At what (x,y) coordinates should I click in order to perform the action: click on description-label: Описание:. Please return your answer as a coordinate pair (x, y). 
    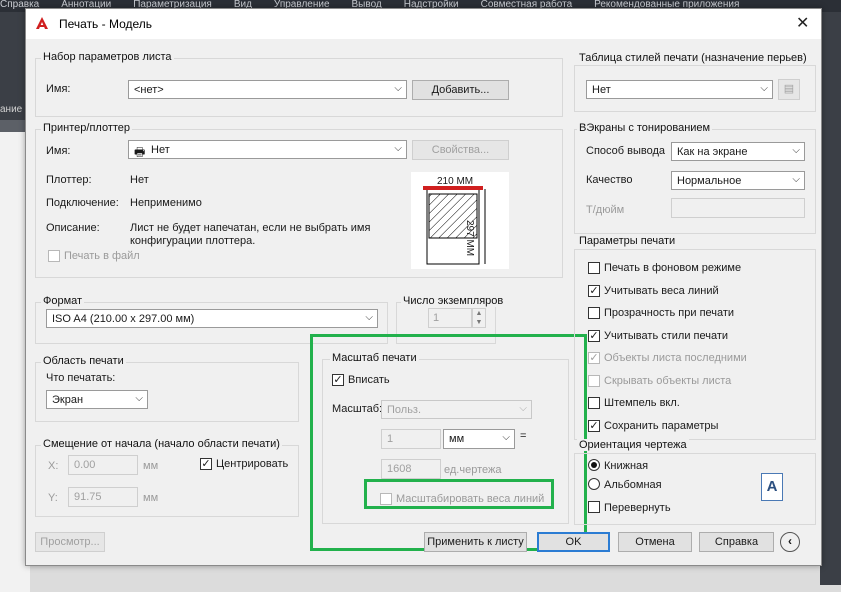
    Looking at the image, I should click on (73, 228).